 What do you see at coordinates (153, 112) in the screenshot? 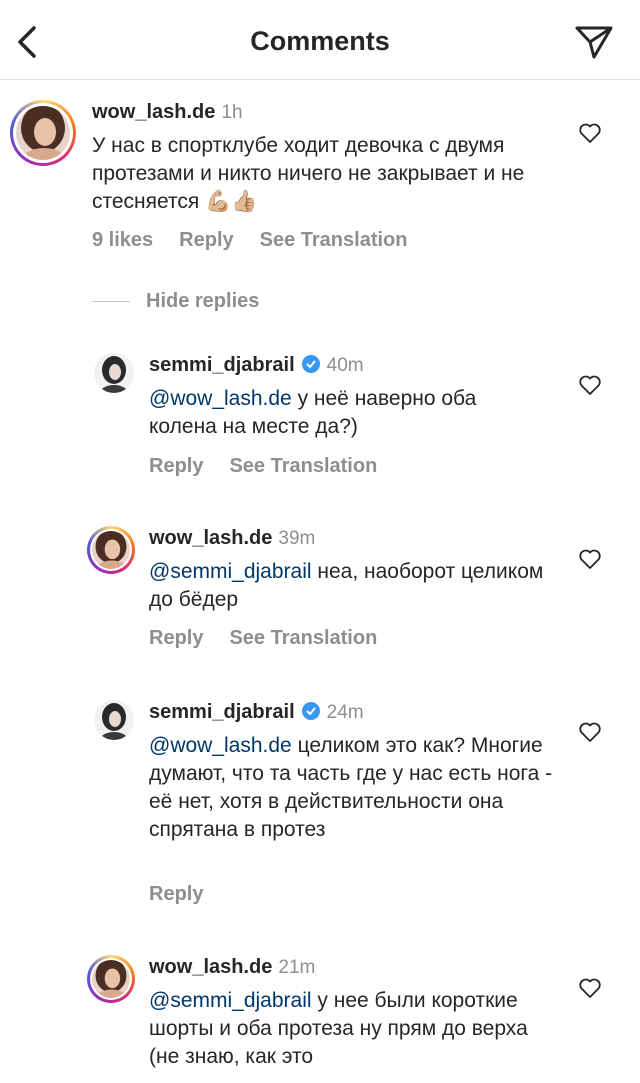
I see `comment-username: wow_lash.de` at bounding box center [153, 112].